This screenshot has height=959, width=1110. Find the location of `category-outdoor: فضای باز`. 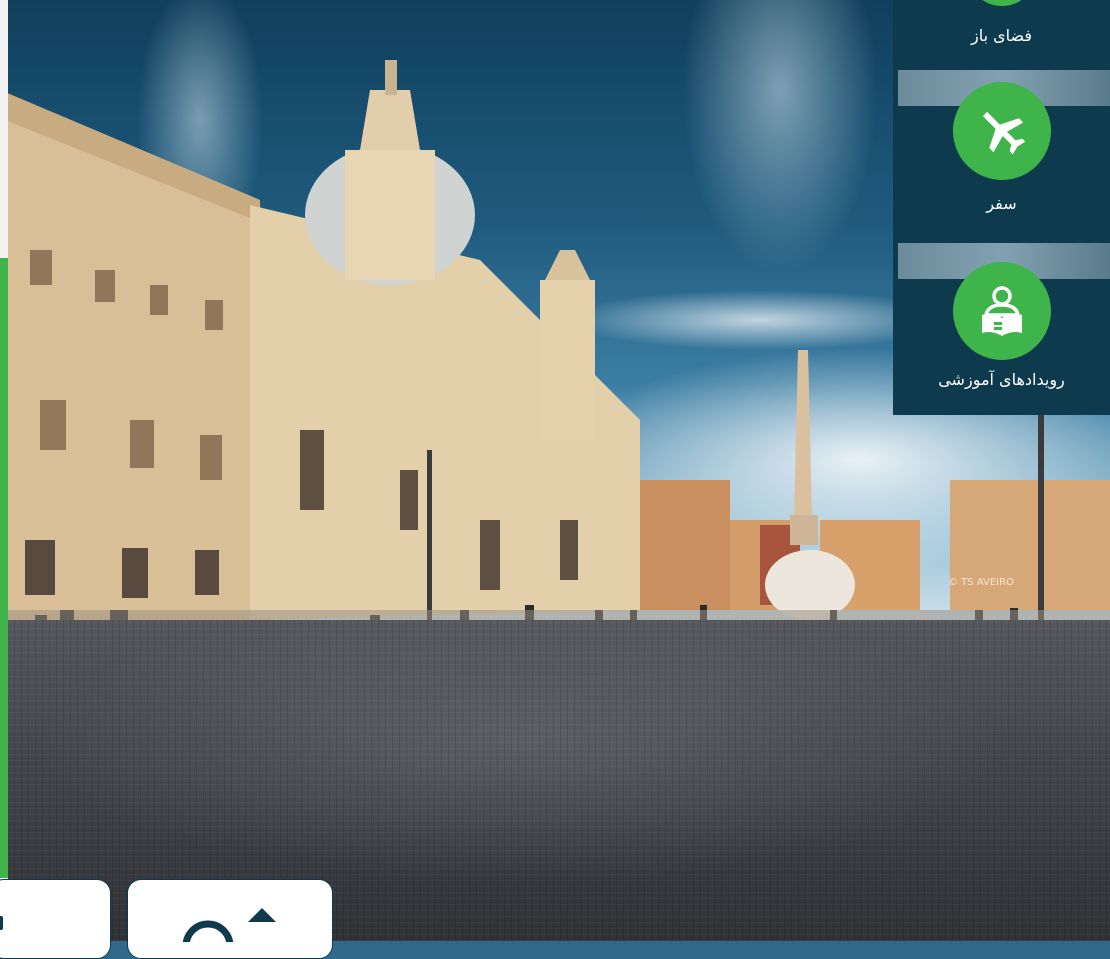

category-outdoor: فضای باز is located at coordinates (1001, 32).